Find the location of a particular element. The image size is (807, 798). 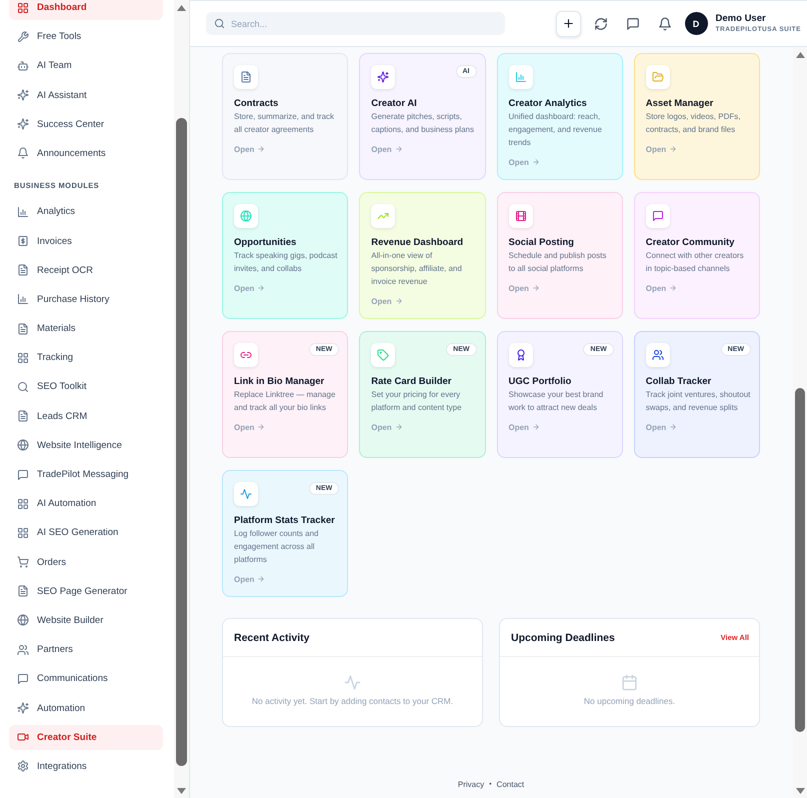

card-description: Unified dashboard: reach, engagement, and revenue trends is located at coordinates (555, 129).